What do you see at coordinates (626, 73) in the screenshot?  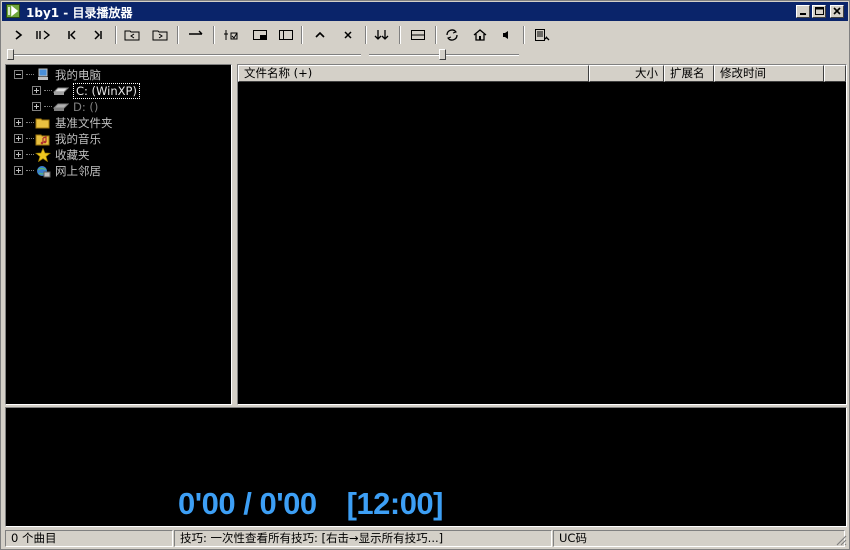 I see `column-header-size: 大小` at bounding box center [626, 73].